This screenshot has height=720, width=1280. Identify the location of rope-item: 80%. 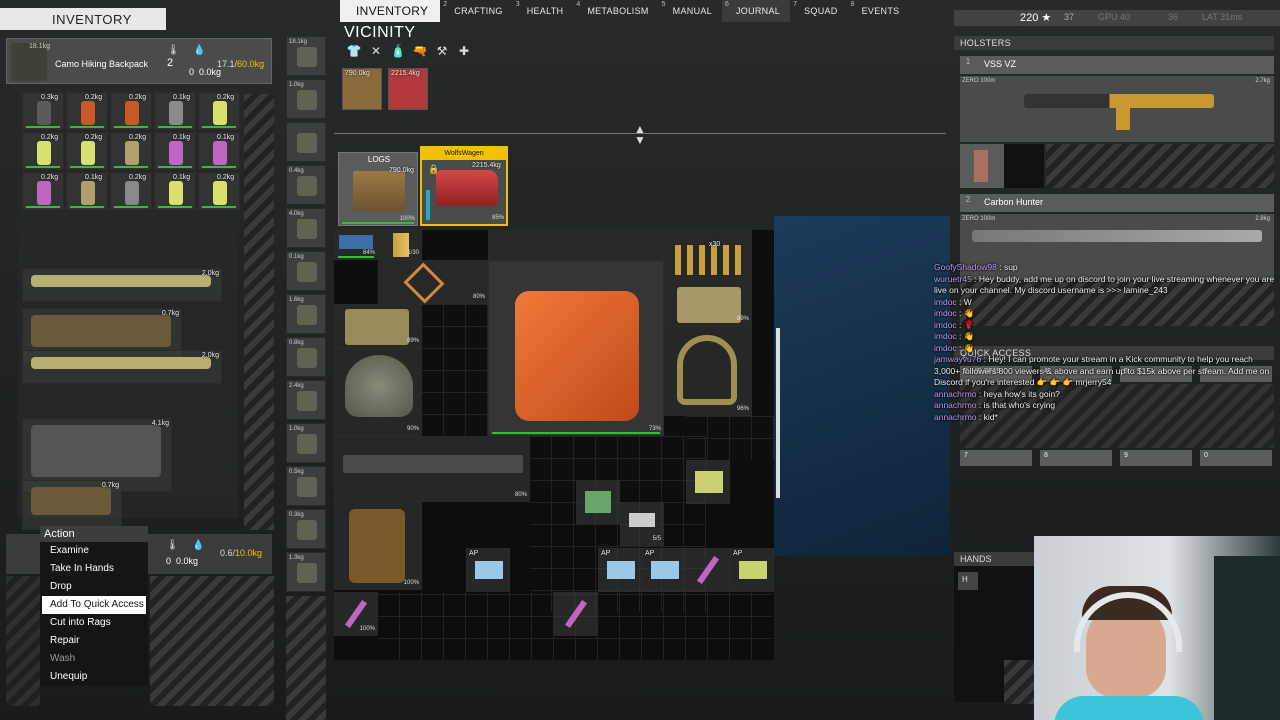
(433, 282).